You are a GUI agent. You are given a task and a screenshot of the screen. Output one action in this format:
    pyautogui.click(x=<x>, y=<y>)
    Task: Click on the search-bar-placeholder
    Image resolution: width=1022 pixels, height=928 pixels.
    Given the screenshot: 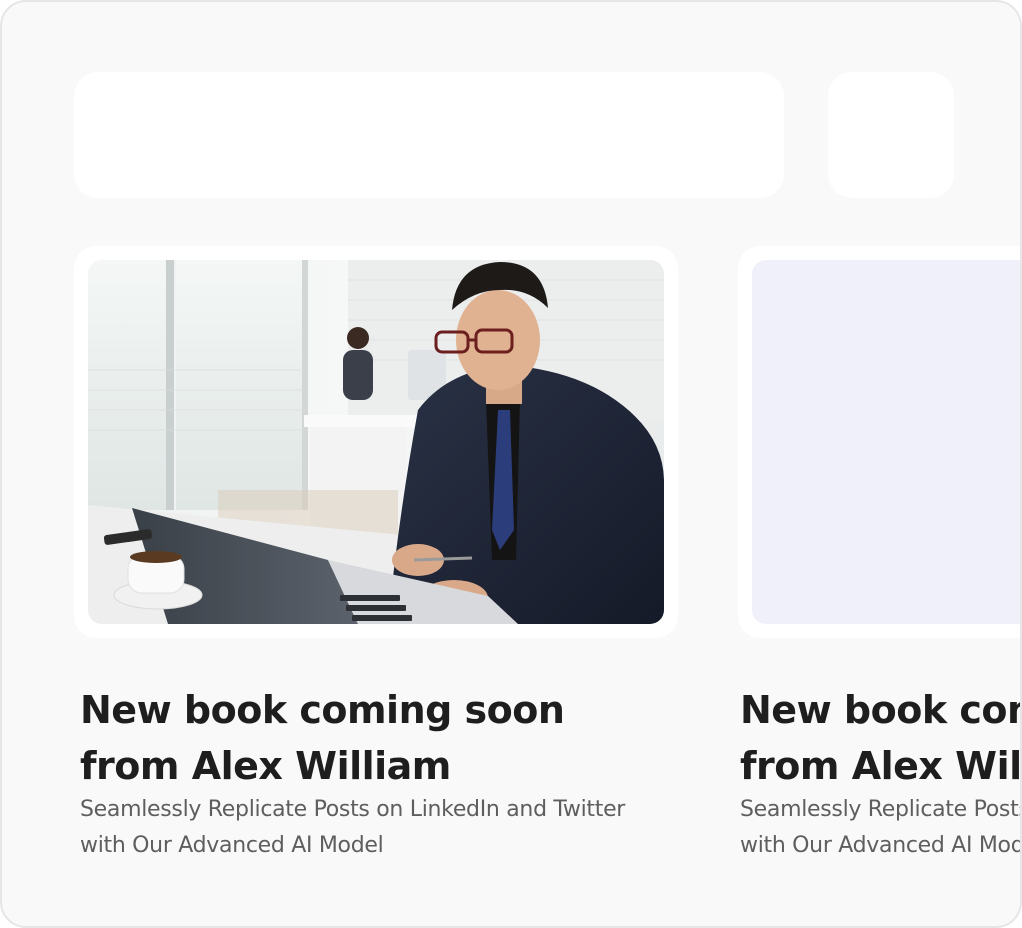 What is the action you would take?
    pyautogui.click(x=429, y=135)
    